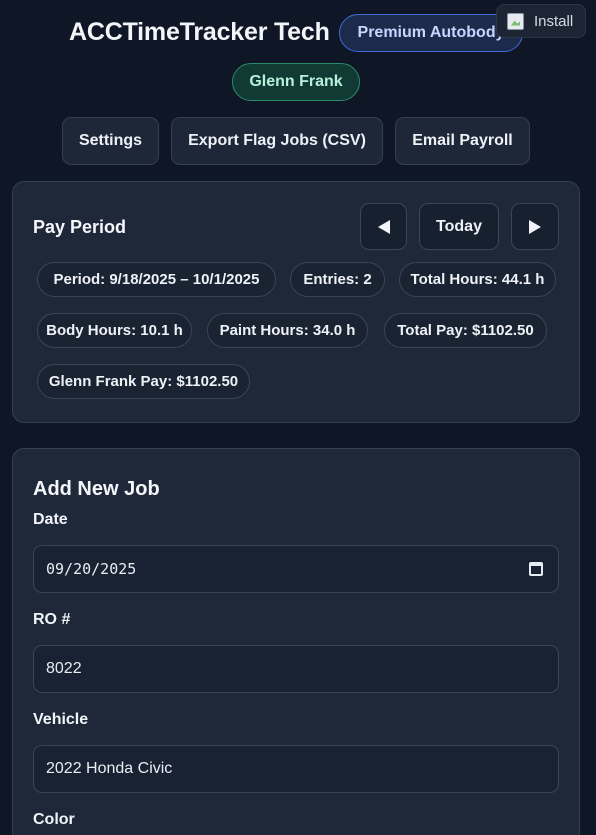 The width and height of the screenshot is (596, 835). What do you see at coordinates (296, 769) in the screenshot?
I see `vehicle-field: 2022 Honda Civic` at bounding box center [296, 769].